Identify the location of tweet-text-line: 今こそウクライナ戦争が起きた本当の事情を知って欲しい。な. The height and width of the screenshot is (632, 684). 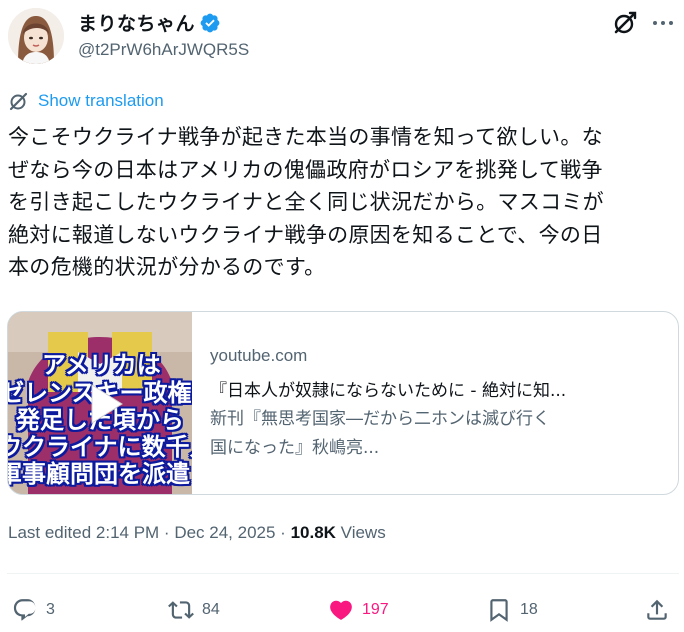
(305, 137).